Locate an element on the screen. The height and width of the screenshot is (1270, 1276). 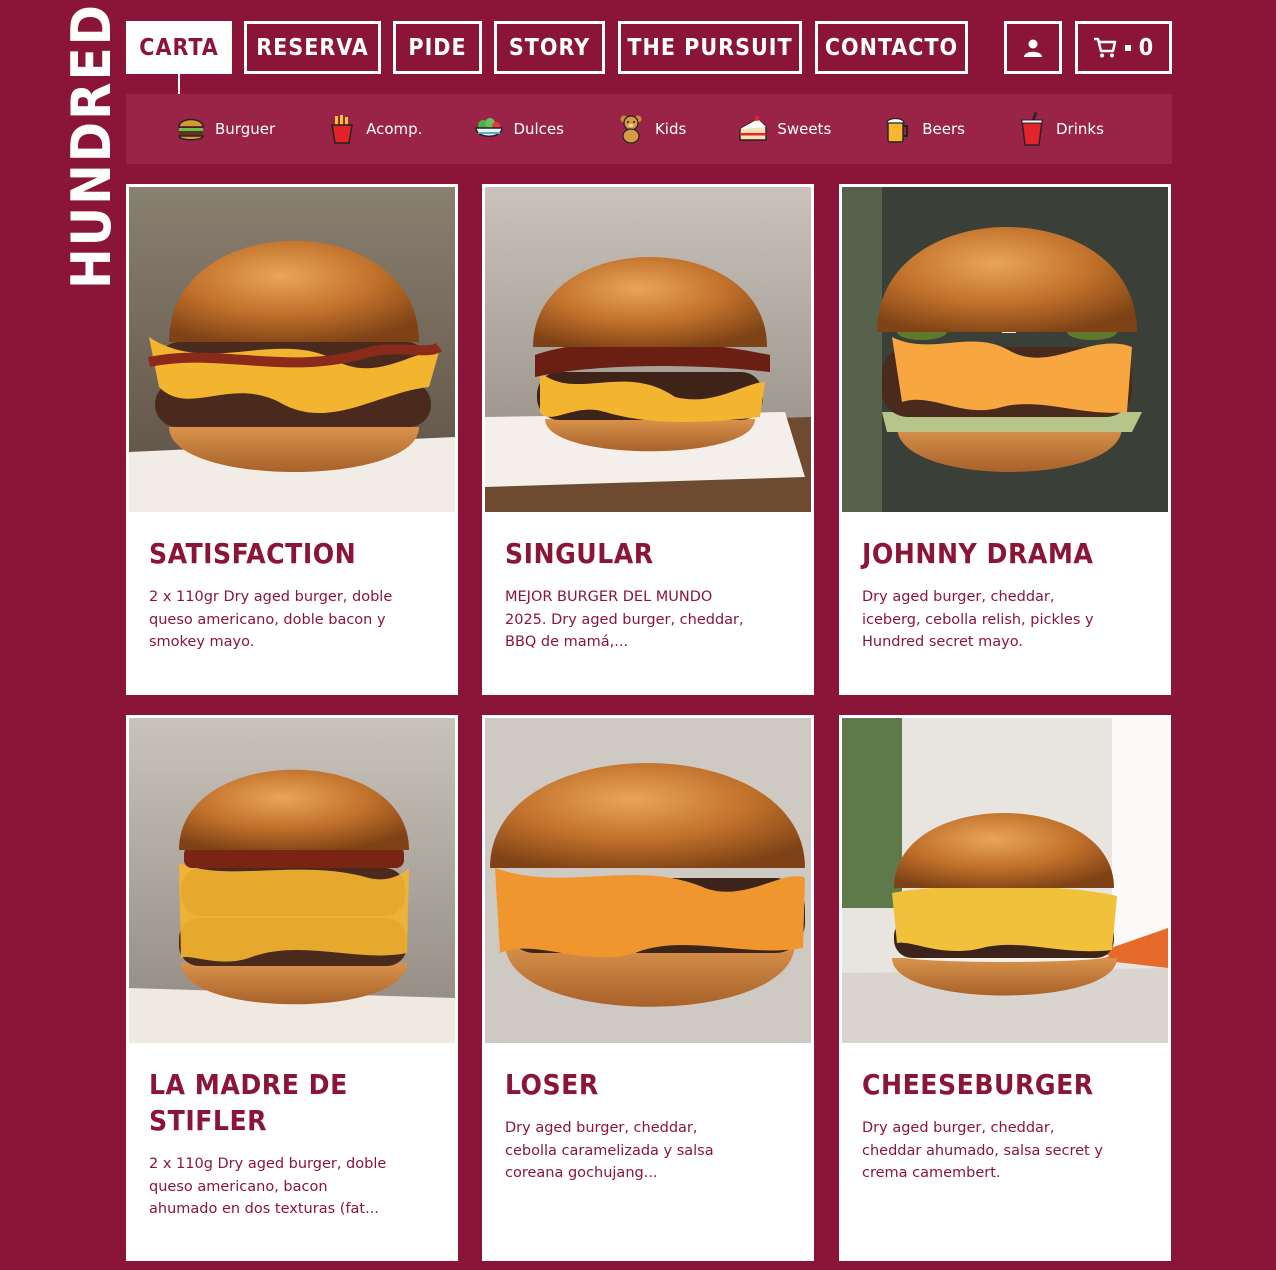
user-icon is located at coordinates (1033, 48).